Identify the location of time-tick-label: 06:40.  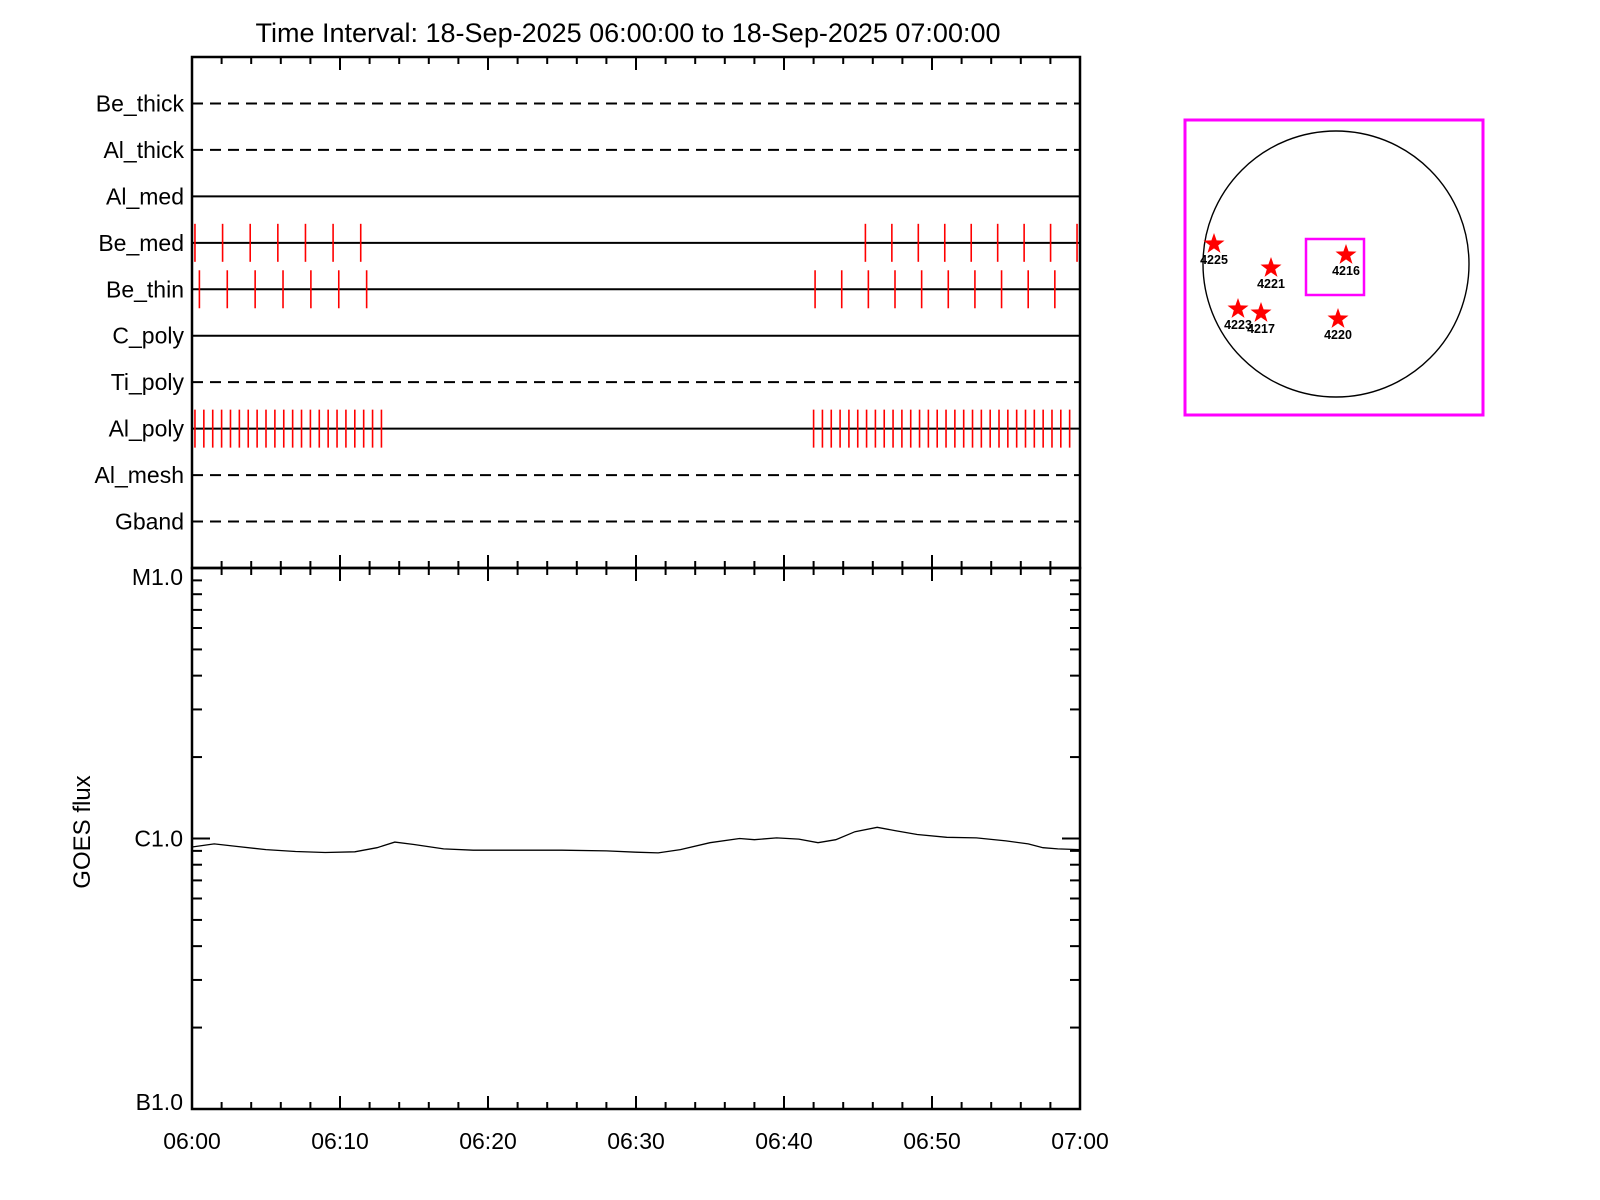
(784, 1141).